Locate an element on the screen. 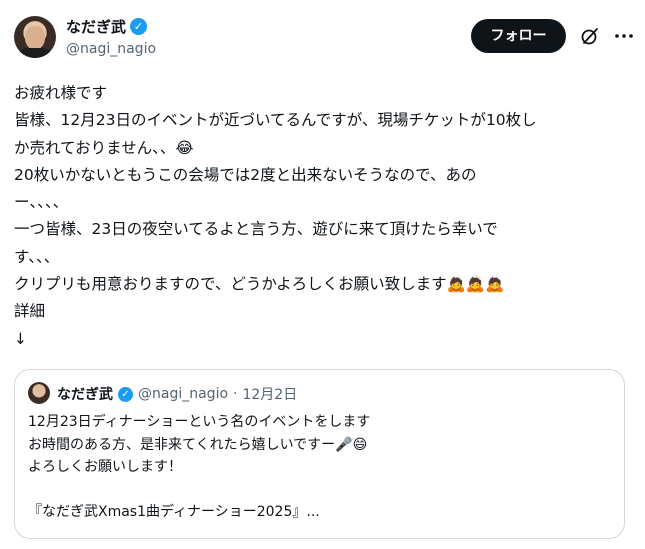 The height and width of the screenshot is (549, 645). quoted-line: 12月23日ディナーショーという名のイベントをします is located at coordinates (199, 422).